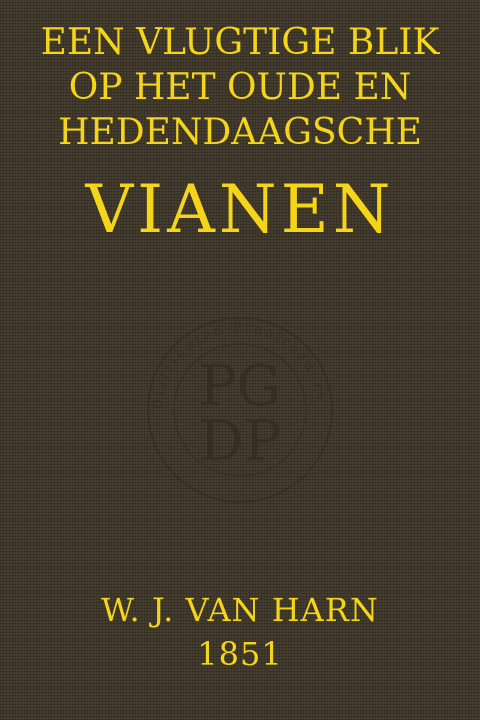 This screenshot has height=720, width=480. Describe the element at coordinates (240, 610) in the screenshot. I see `author-name: W. J. VAN HARN` at that location.